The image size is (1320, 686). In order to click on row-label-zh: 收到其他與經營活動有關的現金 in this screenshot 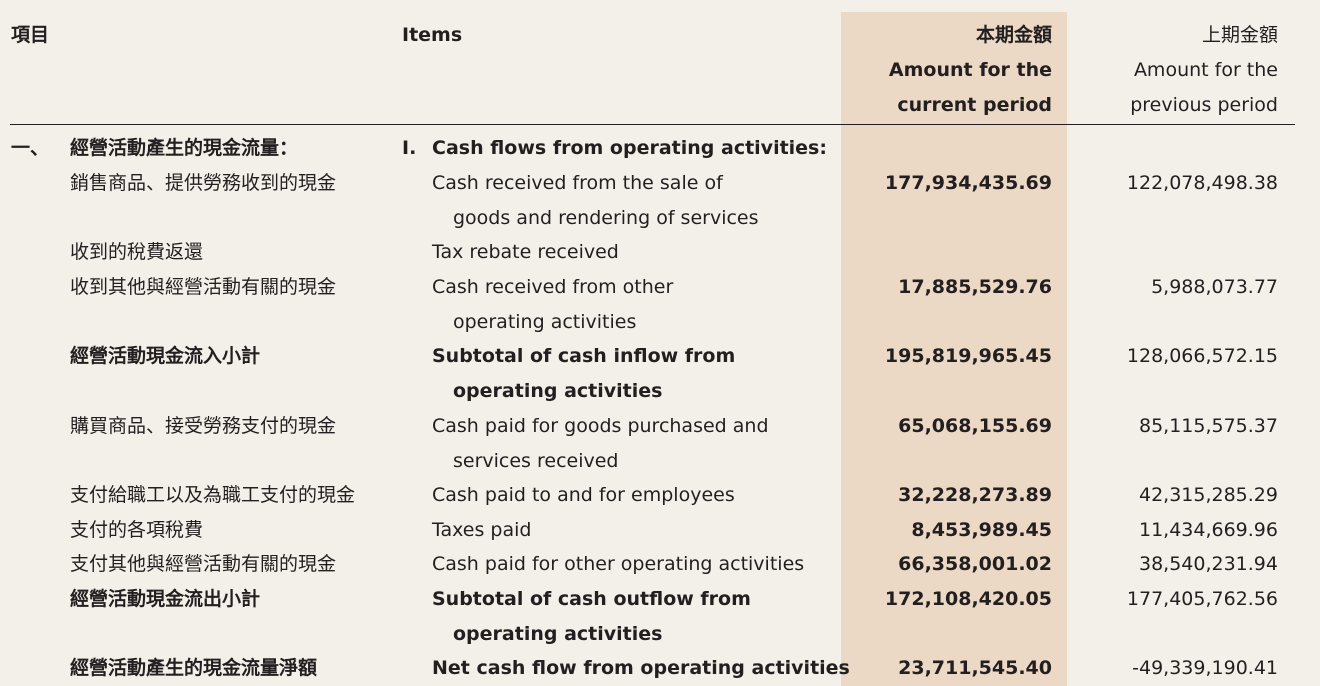, I will do `click(203, 287)`.